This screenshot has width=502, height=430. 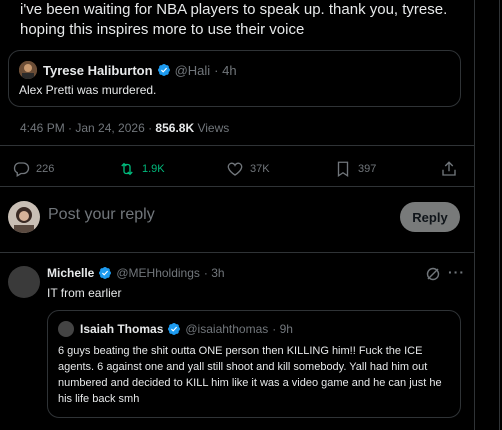 What do you see at coordinates (214, 273) in the screenshot?
I see `reply-time: · 3h` at bounding box center [214, 273].